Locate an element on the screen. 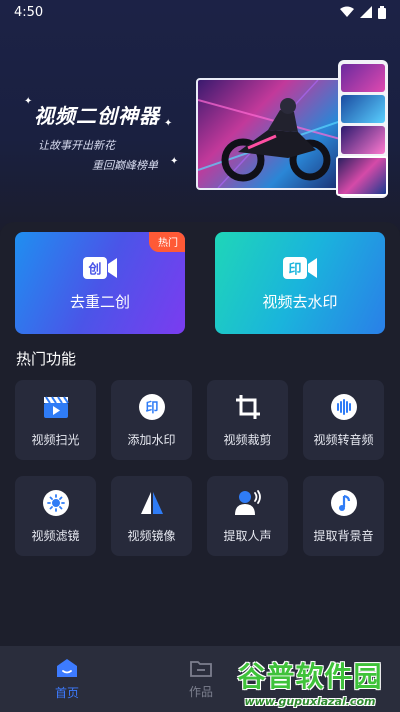 This screenshot has height=712, width=400. signal-icon is located at coordinates (366, 12).